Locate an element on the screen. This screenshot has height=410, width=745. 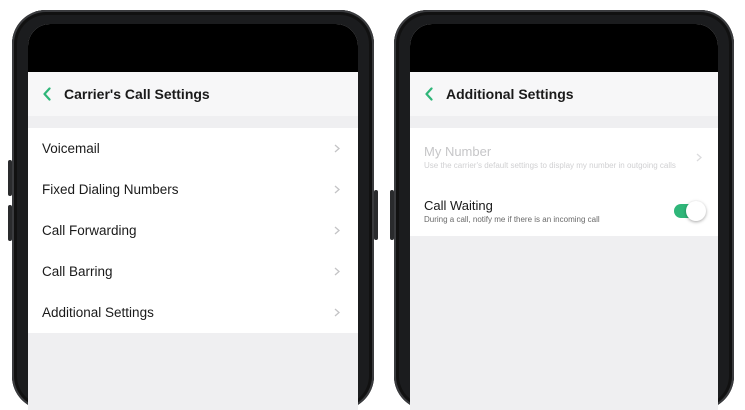
app-header: Carrier's Call Settings is located at coordinates (193, 94).